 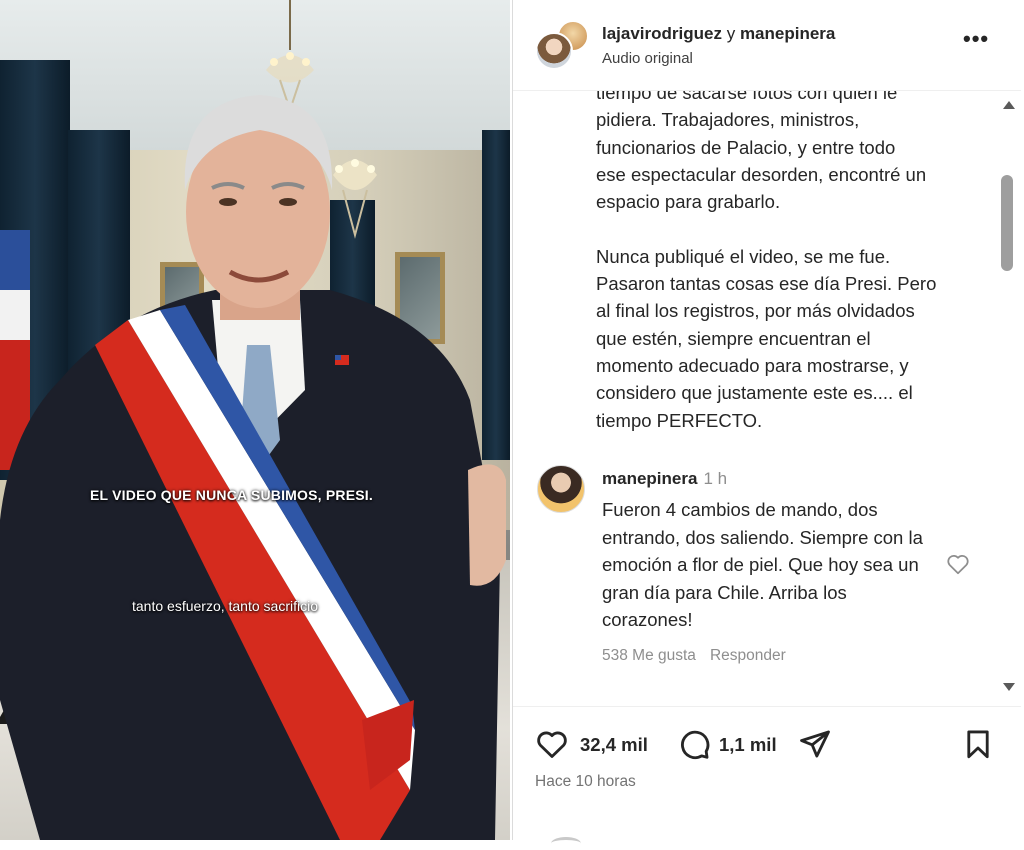 I want to click on comment-likes: 538 Me gusta, so click(x=649, y=655).